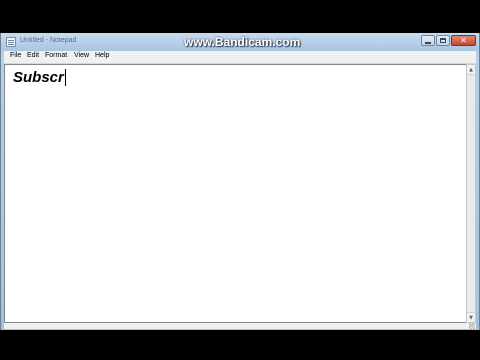 The width and height of the screenshot is (480, 360). What do you see at coordinates (15, 55) in the screenshot?
I see `menu-file: File` at bounding box center [15, 55].